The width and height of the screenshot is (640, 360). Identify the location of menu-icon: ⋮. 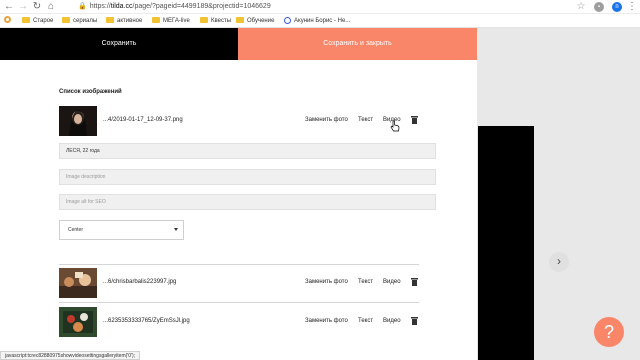
(632, 7).